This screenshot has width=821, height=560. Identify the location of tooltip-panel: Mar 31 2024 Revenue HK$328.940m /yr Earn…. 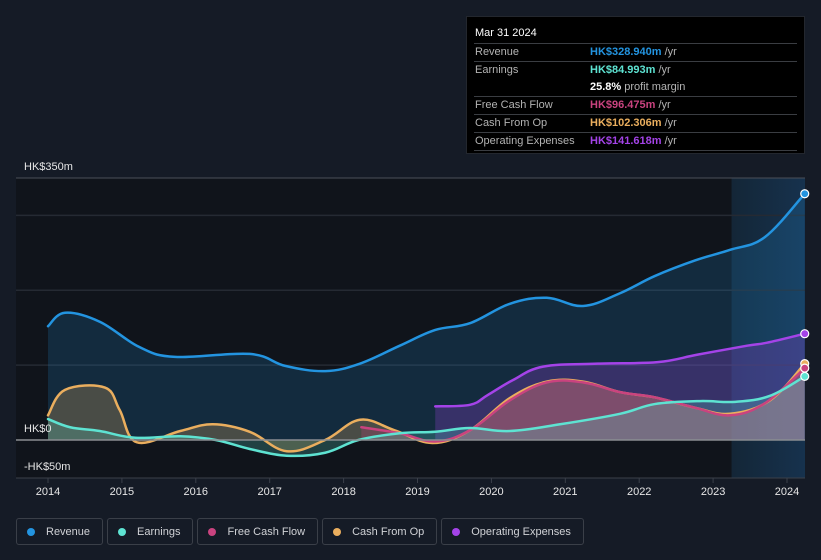
(635, 85).